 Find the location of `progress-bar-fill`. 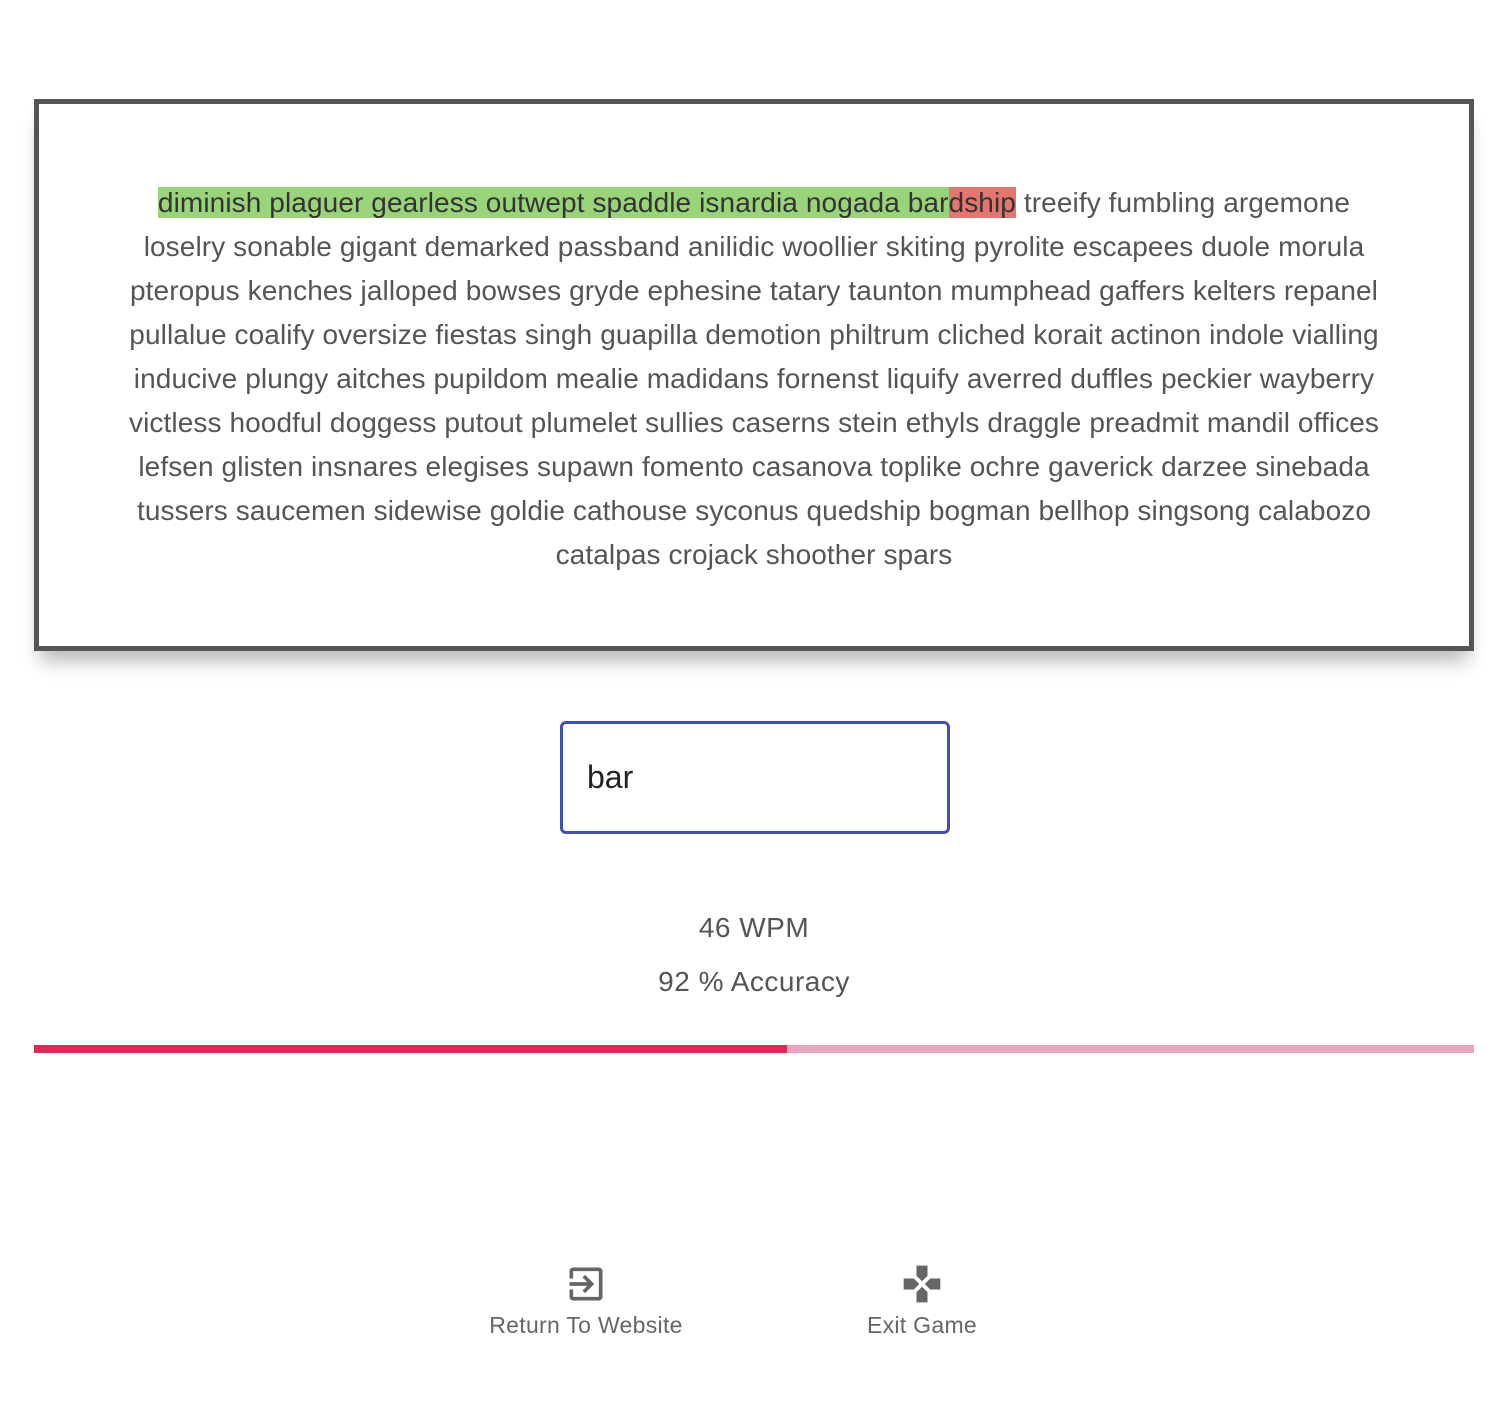

progress-bar-fill is located at coordinates (411, 1049).